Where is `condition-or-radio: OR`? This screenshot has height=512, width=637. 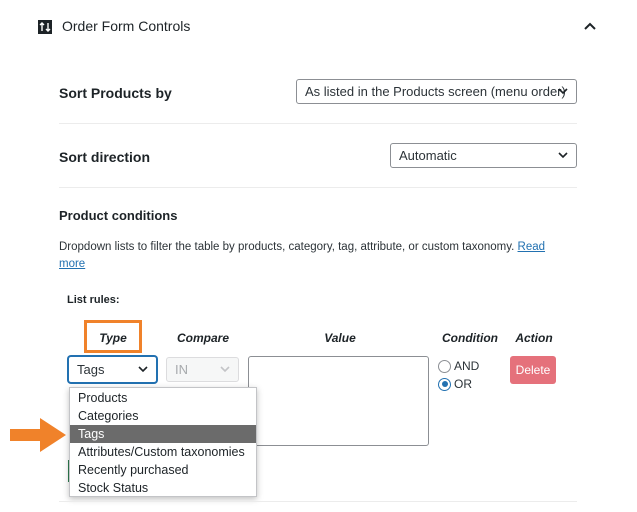 condition-or-radio: OR is located at coordinates (455, 384).